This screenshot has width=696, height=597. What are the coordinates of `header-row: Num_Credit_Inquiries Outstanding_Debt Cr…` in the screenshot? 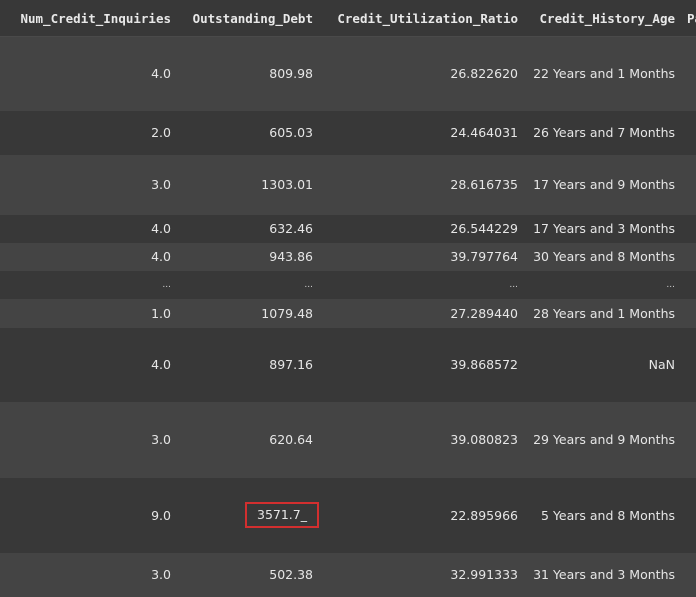 It's located at (348, 18).